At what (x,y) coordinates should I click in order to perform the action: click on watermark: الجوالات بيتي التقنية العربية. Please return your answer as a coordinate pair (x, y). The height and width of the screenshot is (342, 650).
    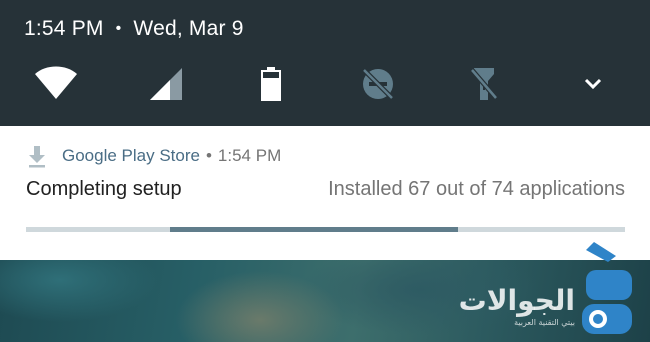
    Looking at the image, I should click on (540, 291).